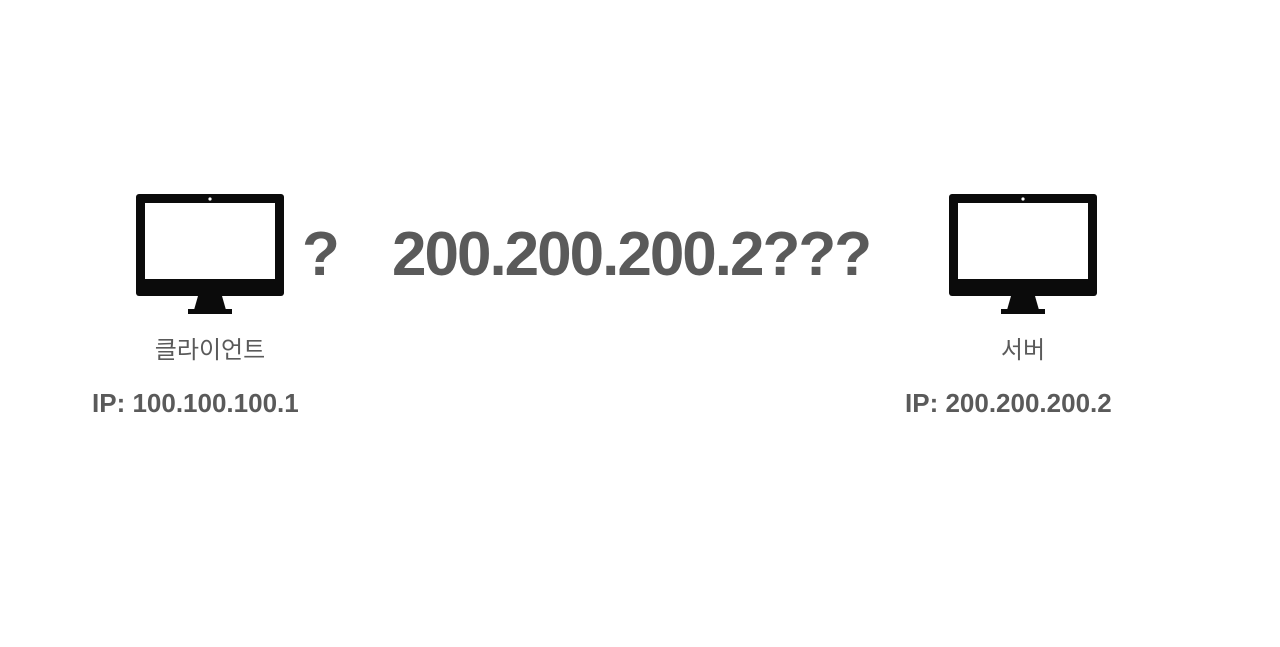  I want to click on server-label: 서버, so click(1023, 350).